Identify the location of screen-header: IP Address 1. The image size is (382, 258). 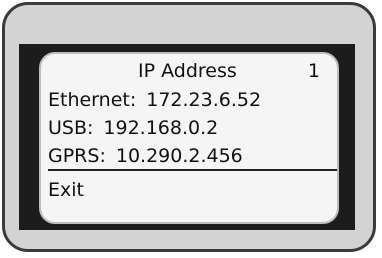
(189, 71).